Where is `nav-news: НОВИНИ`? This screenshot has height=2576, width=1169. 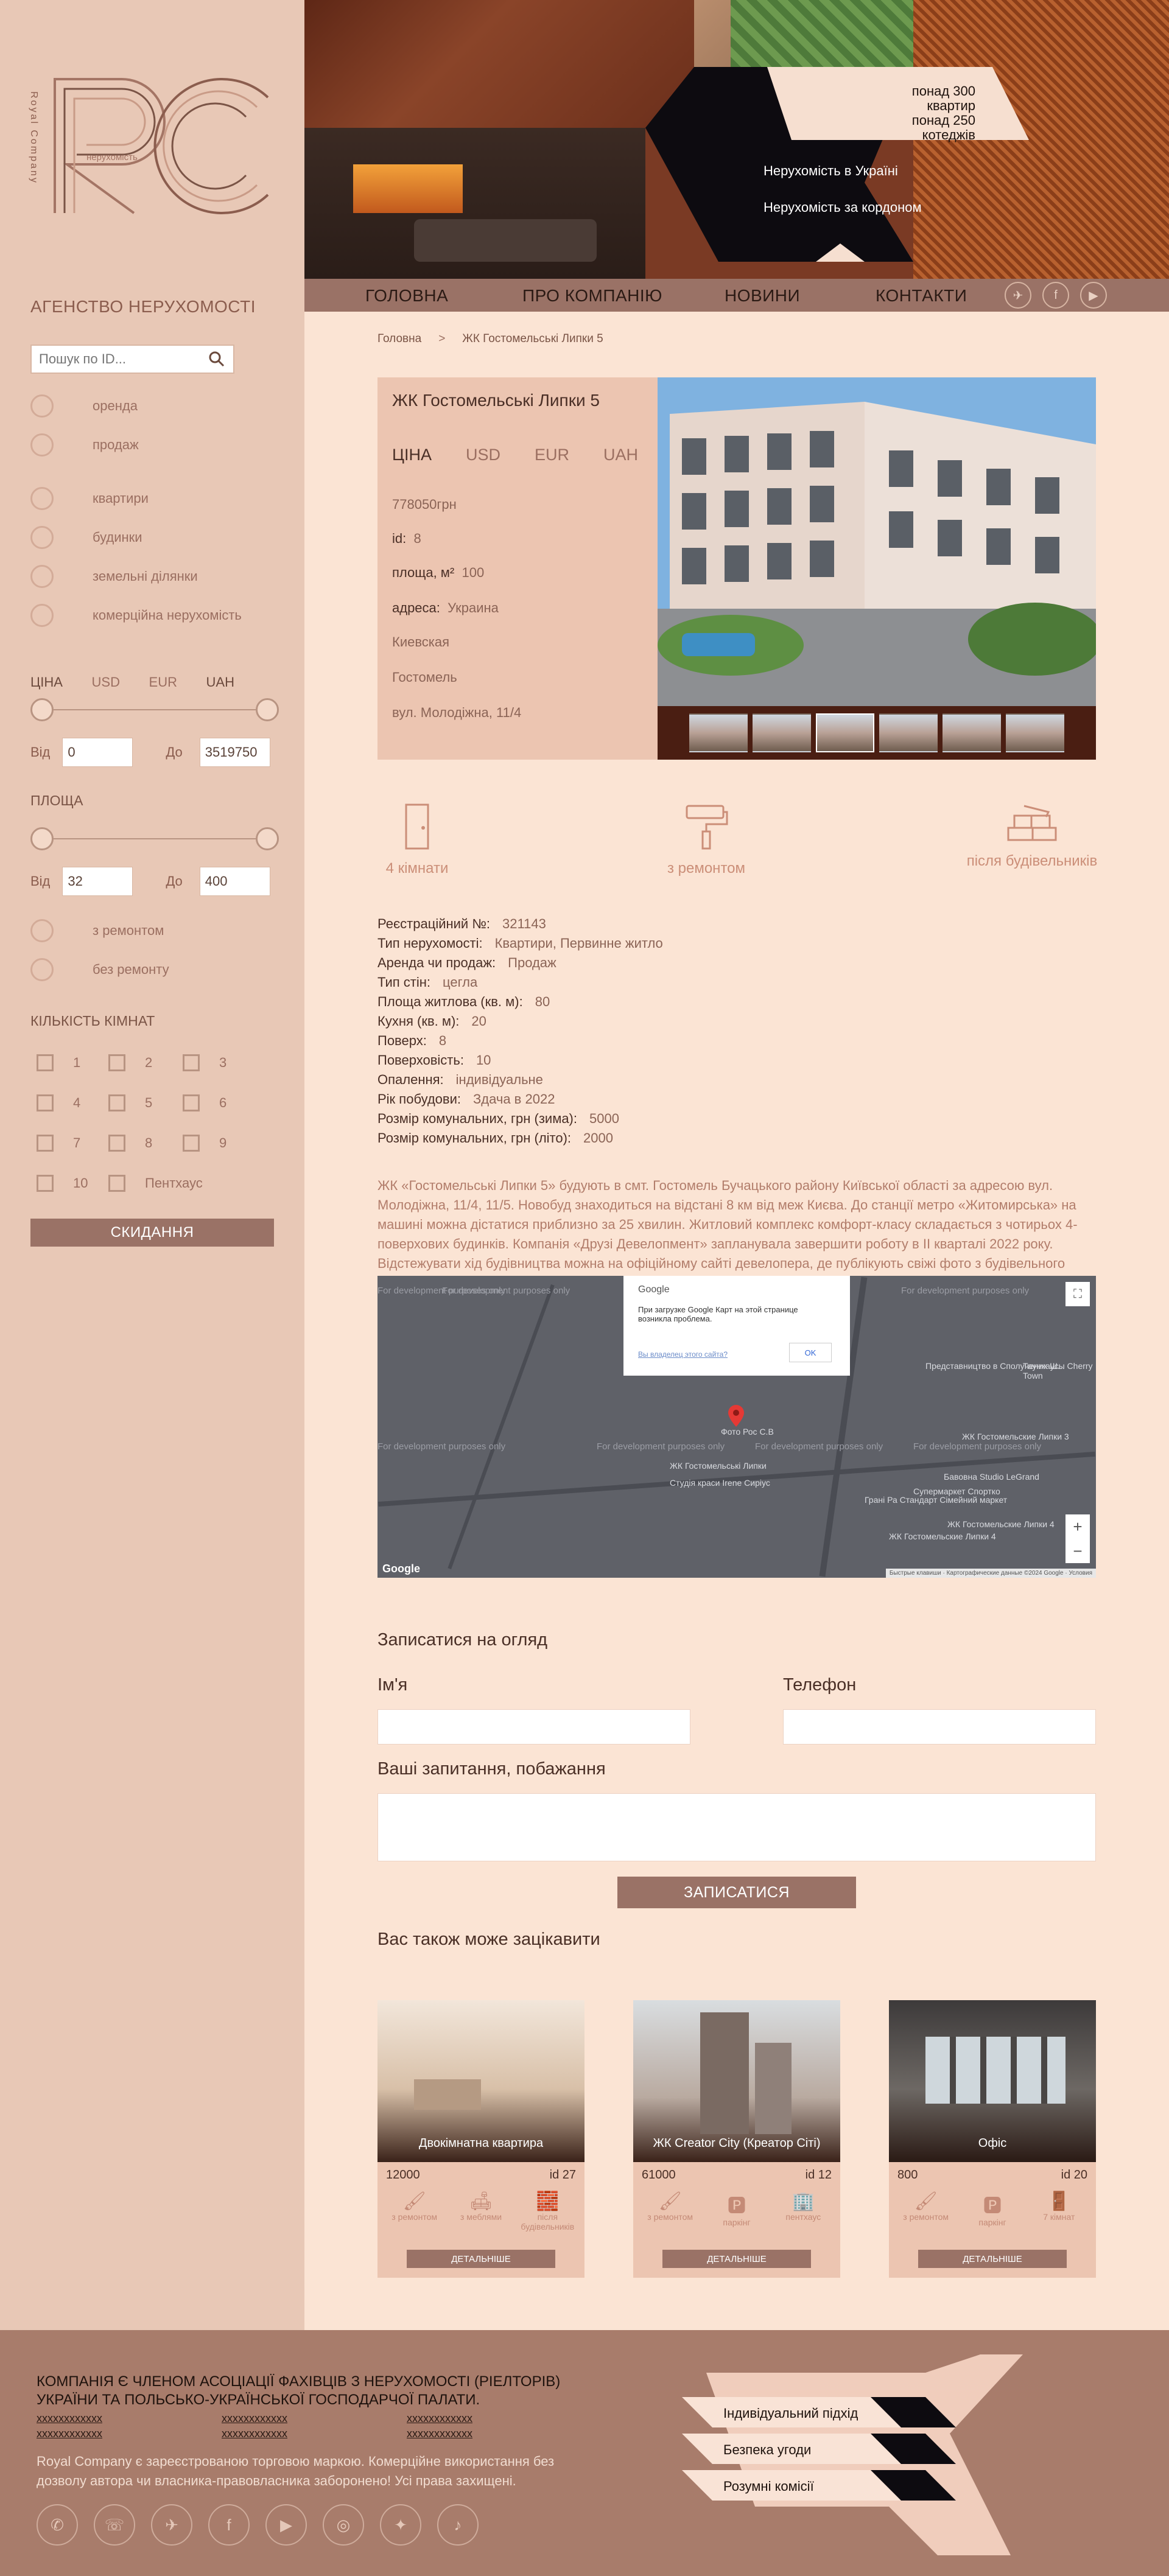 nav-news: НОВИНИ is located at coordinates (762, 296).